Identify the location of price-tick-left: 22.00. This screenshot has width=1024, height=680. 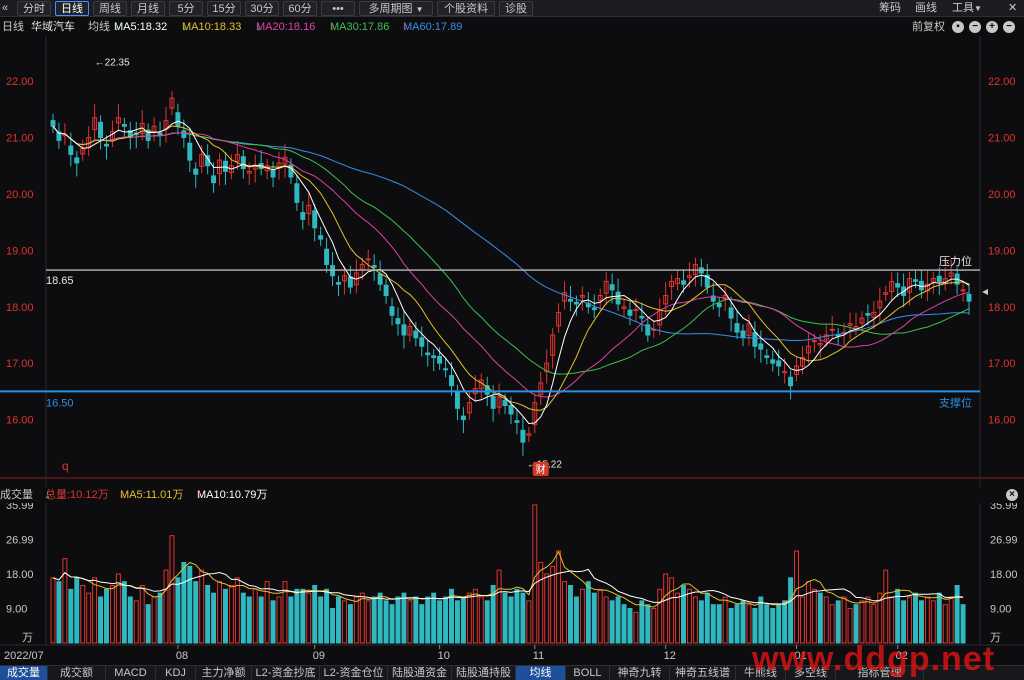
(20, 82).